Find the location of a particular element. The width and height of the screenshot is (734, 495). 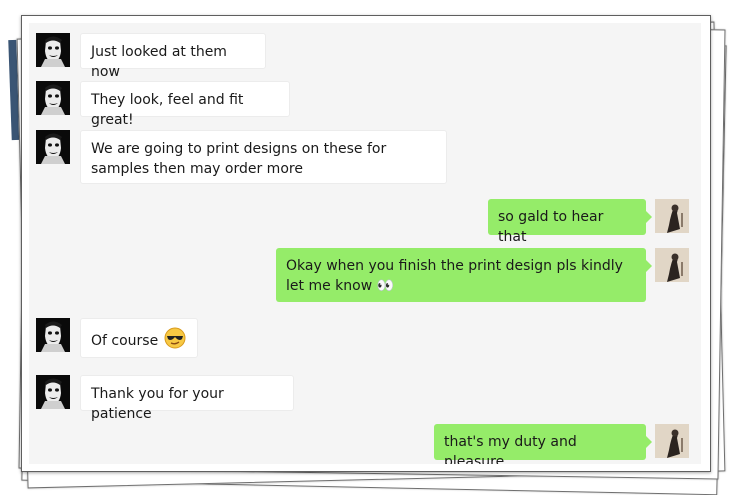

message-bubble-outgoing: so gald to hear that is located at coordinates (570, 222).